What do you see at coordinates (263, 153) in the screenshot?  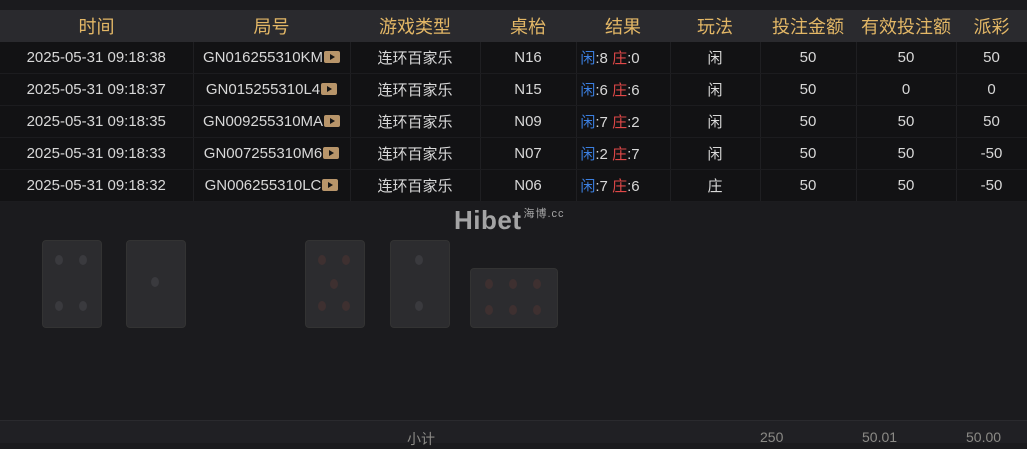 I see `round-id: GN007255310M6` at bounding box center [263, 153].